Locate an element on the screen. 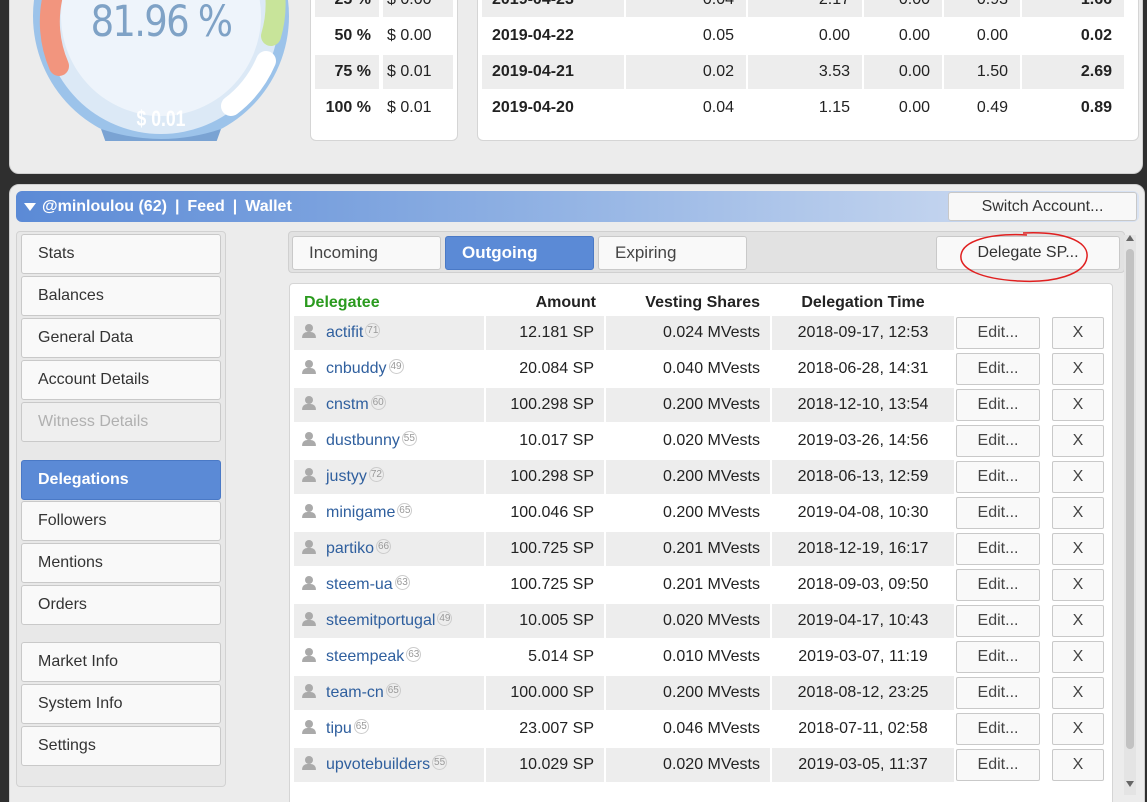 This screenshot has width=1147, height=802. delegatee-link: dustbunny is located at coordinates (363, 440).